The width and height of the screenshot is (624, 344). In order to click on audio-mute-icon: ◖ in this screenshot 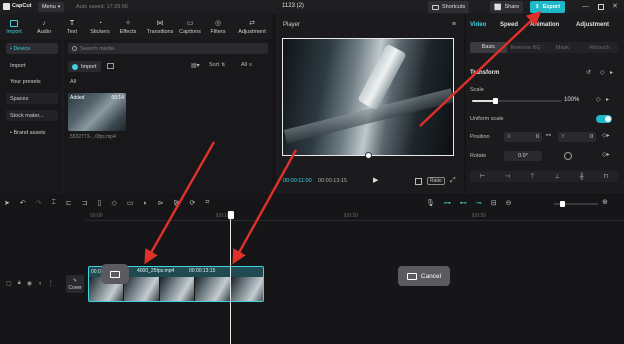, I will do `click(40, 284)`.